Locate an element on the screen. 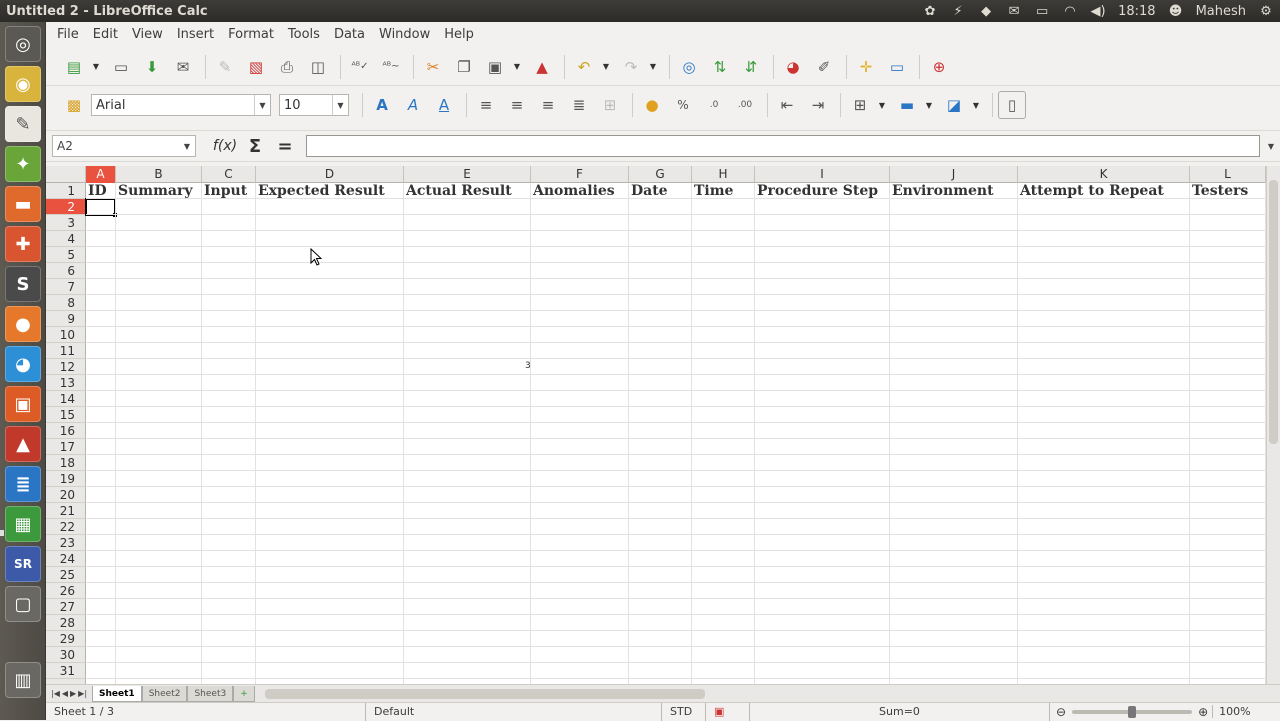 The image size is (1280, 721). row-header-4: 4 is located at coordinates (66, 239).